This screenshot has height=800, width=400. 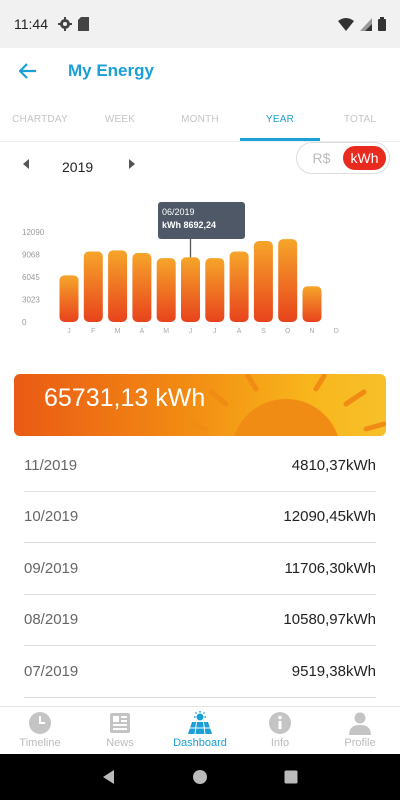 I want to click on tab-total: TOTAL, so click(x=360, y=120).